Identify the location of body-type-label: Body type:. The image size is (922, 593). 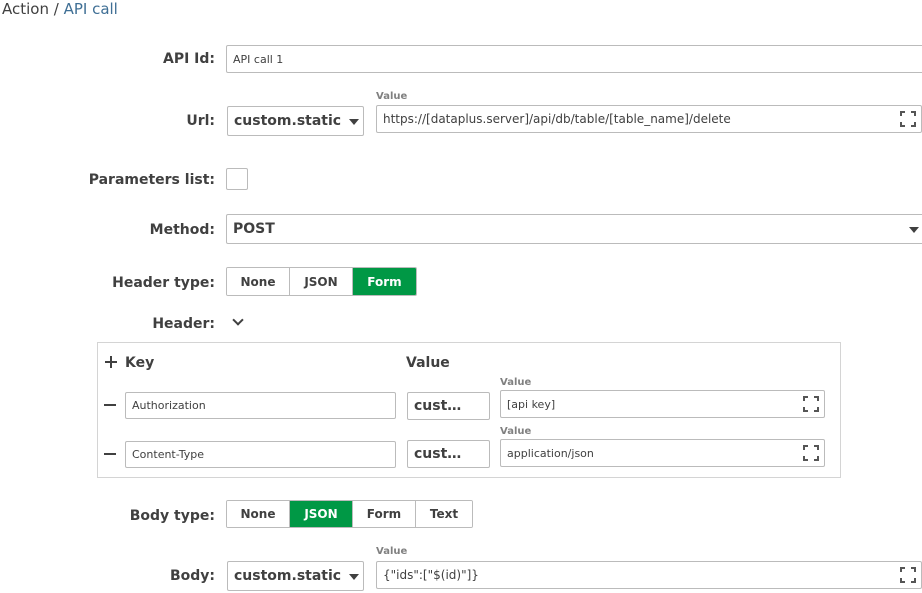
(172, 516).